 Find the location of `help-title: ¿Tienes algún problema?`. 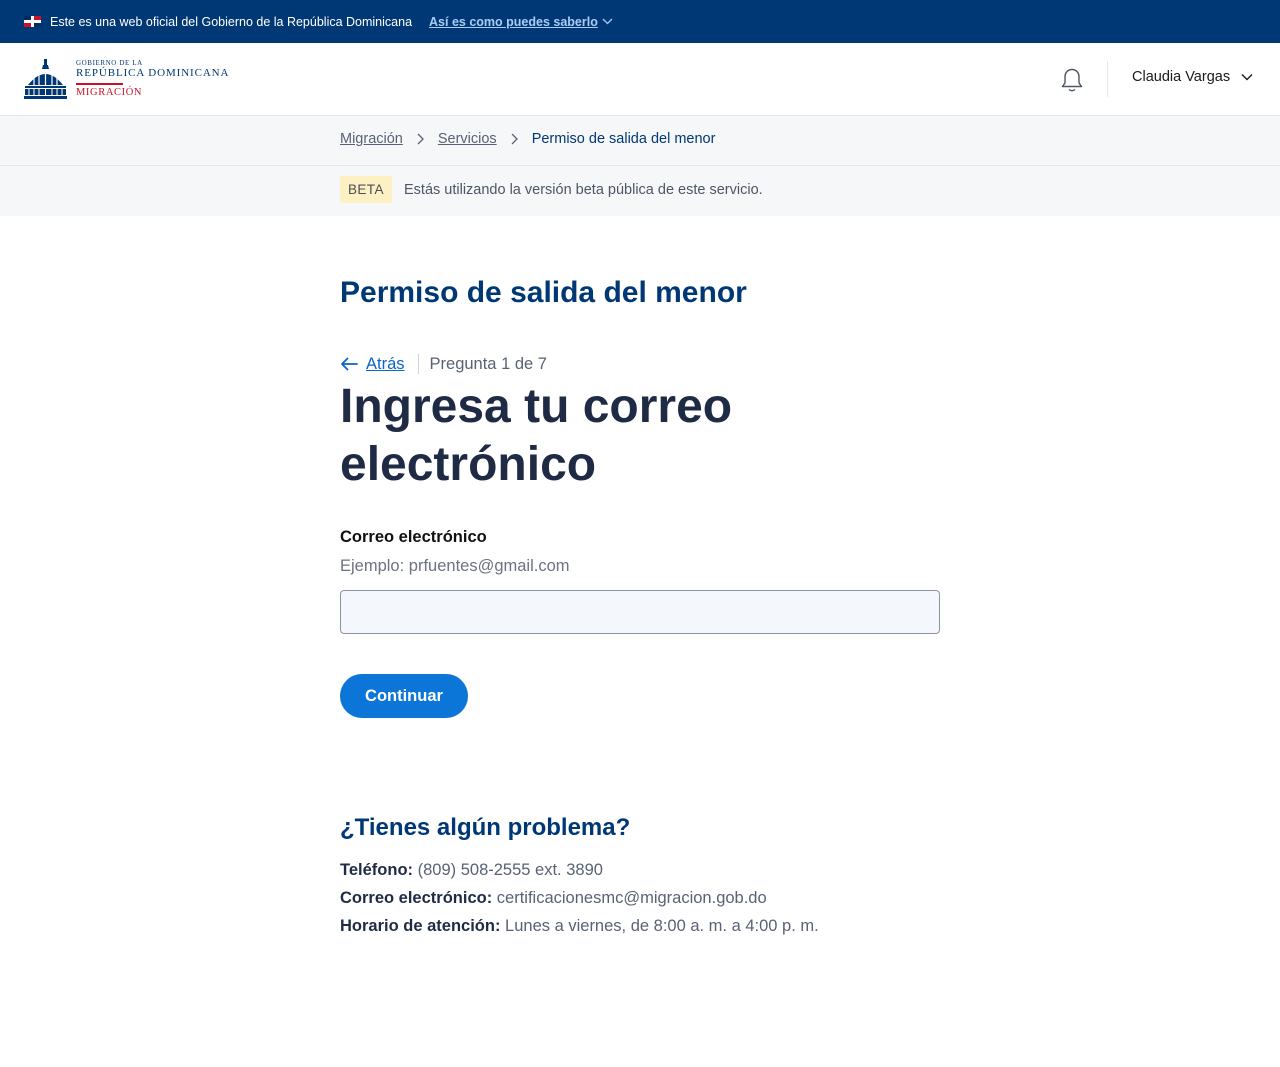

help-title: ¿Tienes algún problema? is located at coordinates (485, 827).